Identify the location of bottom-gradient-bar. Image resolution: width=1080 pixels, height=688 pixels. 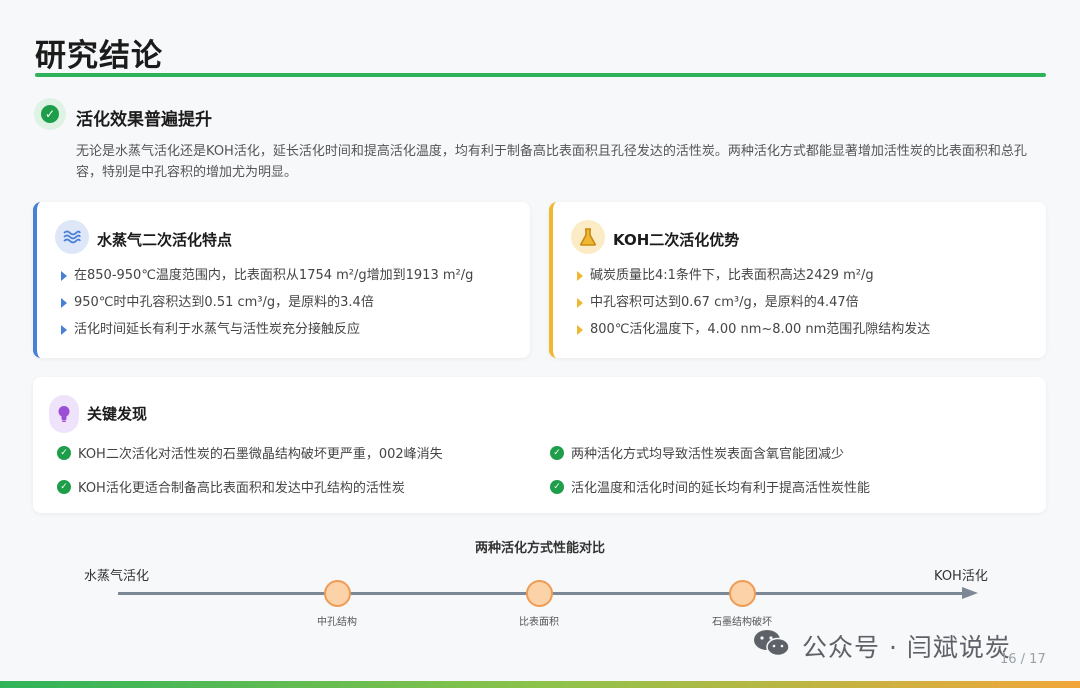
(540, 684).